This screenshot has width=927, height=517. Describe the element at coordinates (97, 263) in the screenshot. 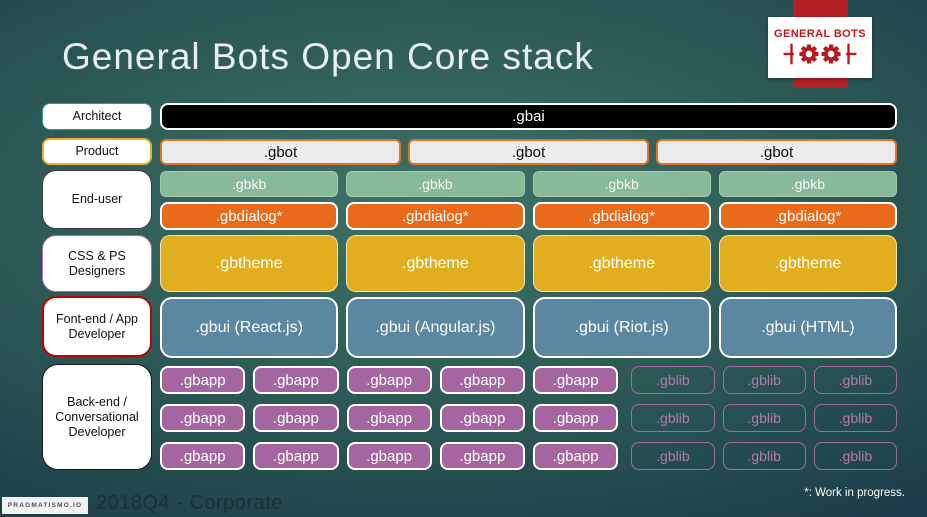

I see `role-label-css-ps-designers: CSS & PS Designers` at that location.